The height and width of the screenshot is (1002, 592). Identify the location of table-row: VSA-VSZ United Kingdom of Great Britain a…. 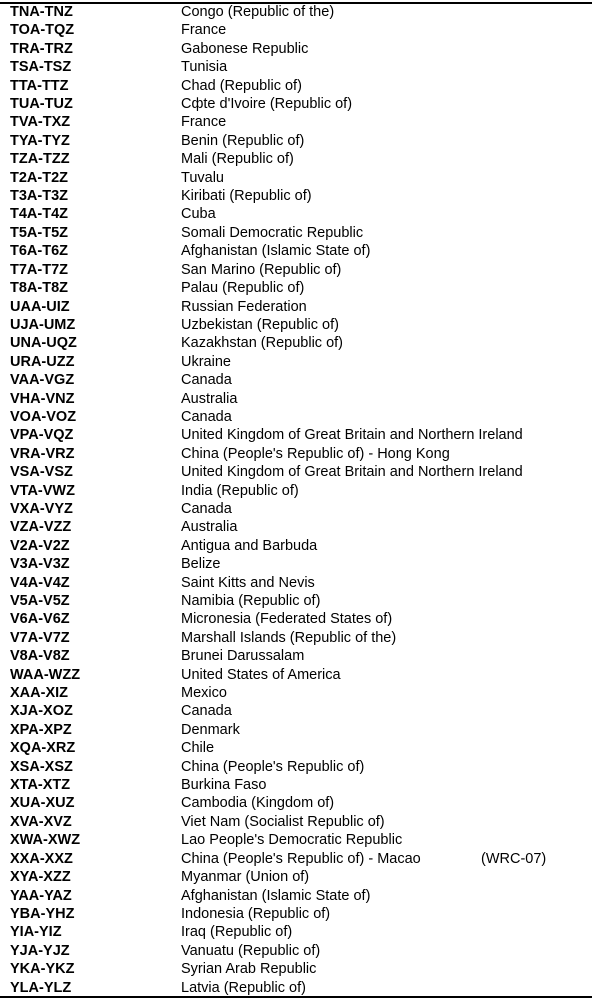
(296, 472).